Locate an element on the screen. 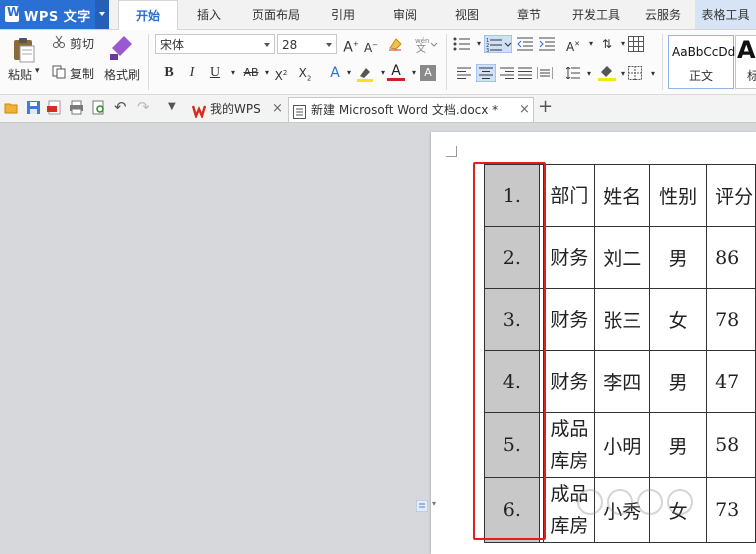 The height and width of the screenshot is (554, 756). style-heading: Aa 标 is located at coordinates (745, 62).